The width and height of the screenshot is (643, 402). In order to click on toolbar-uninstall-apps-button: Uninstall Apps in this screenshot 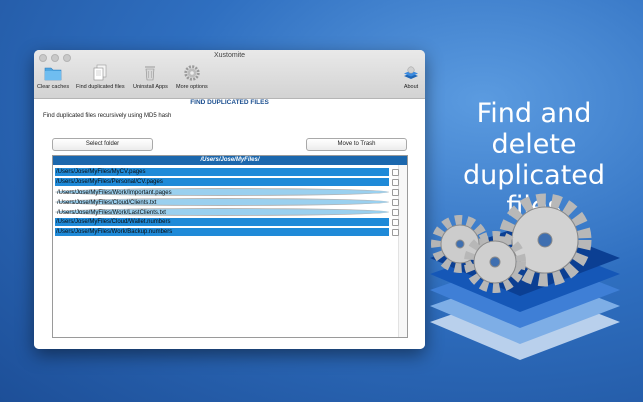, I will do `click(150, 77)`.